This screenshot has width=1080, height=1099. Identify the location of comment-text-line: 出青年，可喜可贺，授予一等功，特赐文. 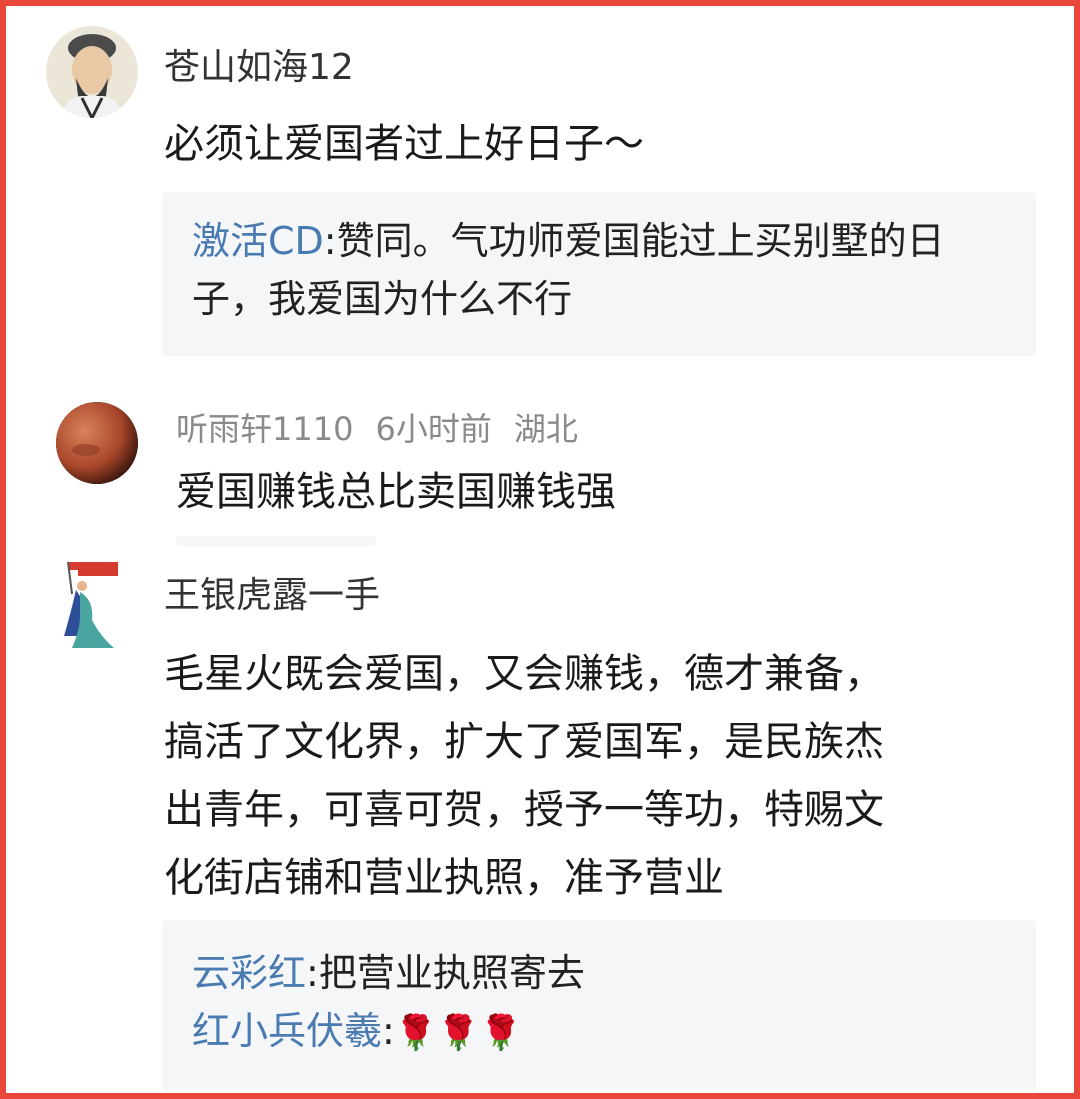
(524, 810).